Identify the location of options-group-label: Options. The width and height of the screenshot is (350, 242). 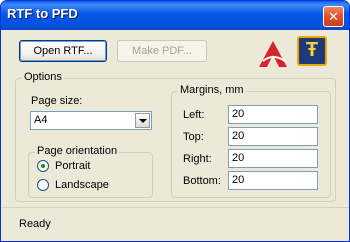
(43, 77).